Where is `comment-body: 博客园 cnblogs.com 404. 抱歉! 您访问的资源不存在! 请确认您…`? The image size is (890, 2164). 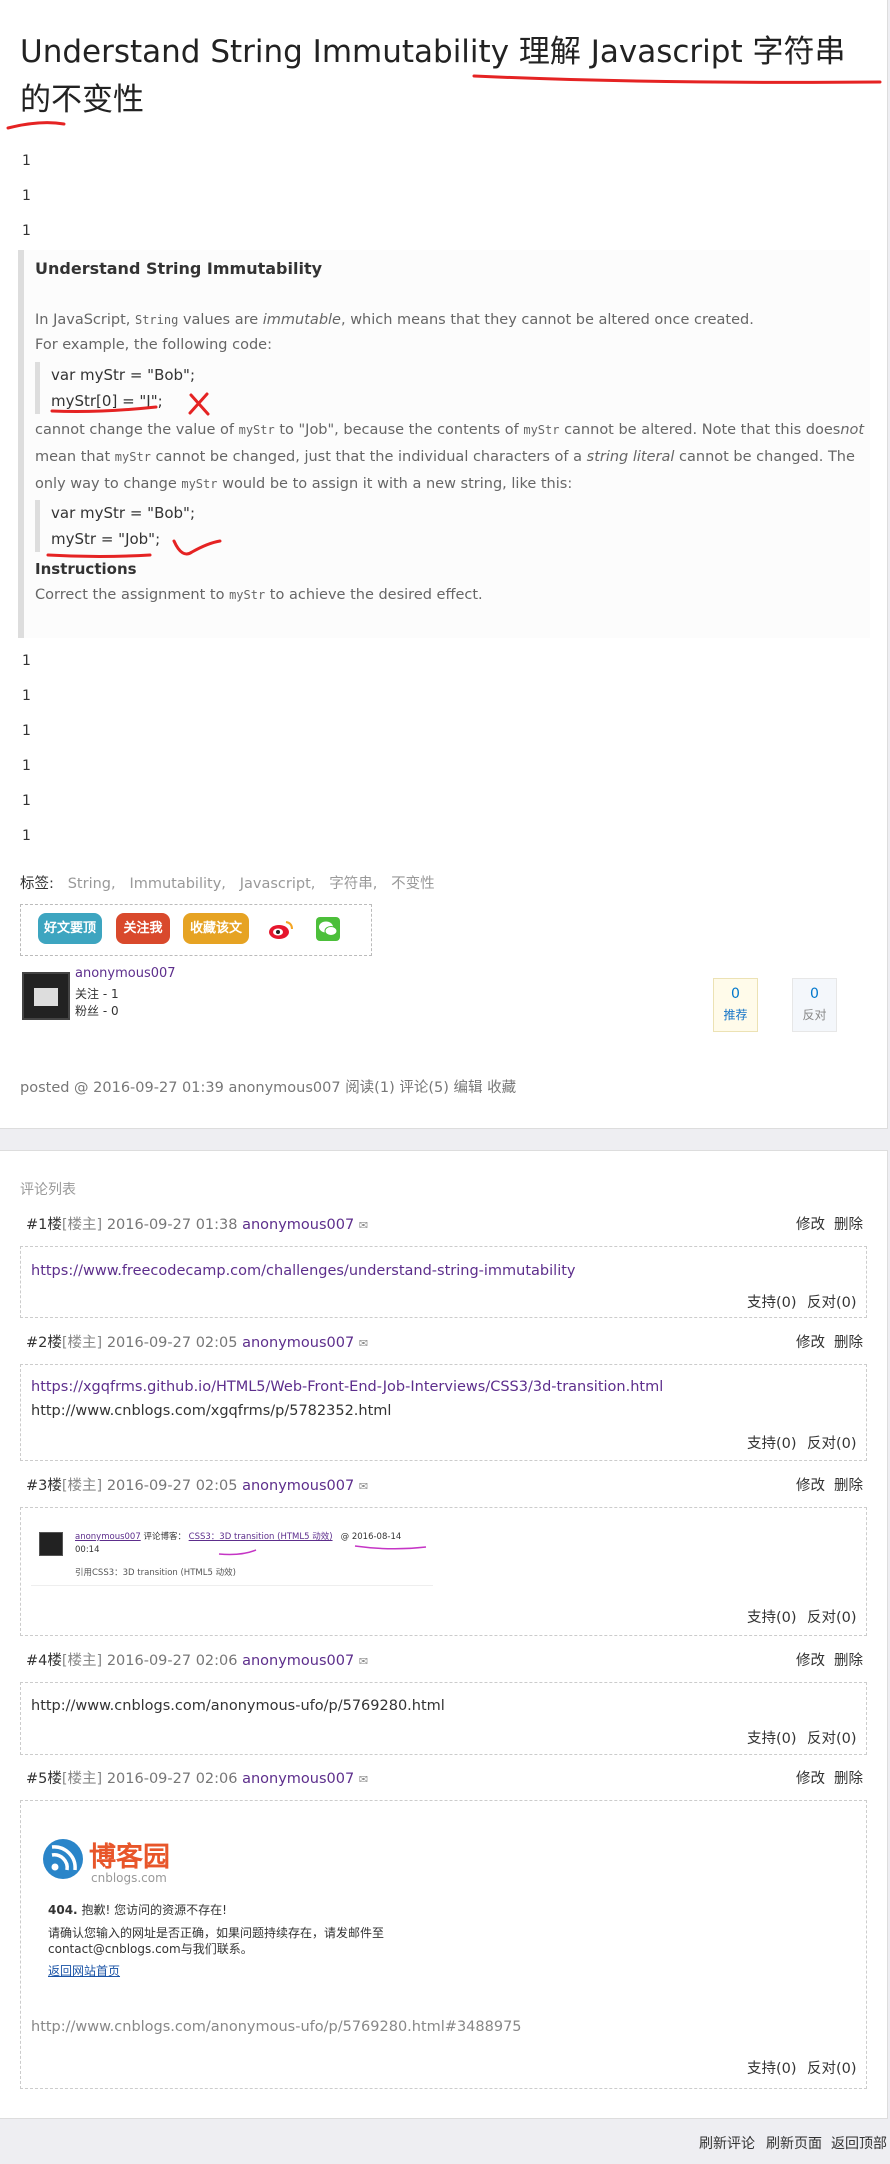
comment-body: 博客园 cnblogs.com 404. 抱歉! 您访问的资源不存在! 请确认您… is located at coordinates (443, 1944).